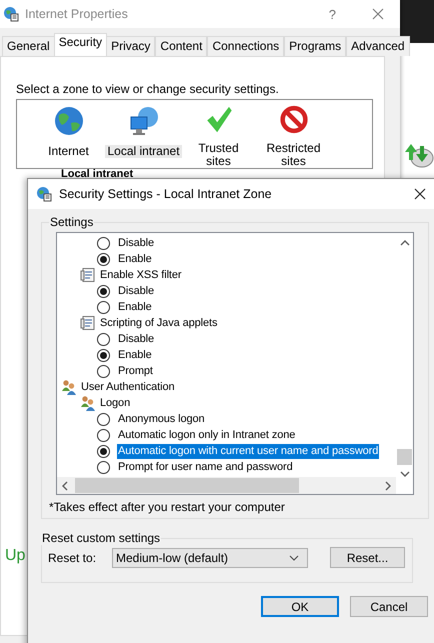  Describe the element at coordinates (205, 467) in the screenshot. I see `option-label: Prompt for user name and password` at that location.